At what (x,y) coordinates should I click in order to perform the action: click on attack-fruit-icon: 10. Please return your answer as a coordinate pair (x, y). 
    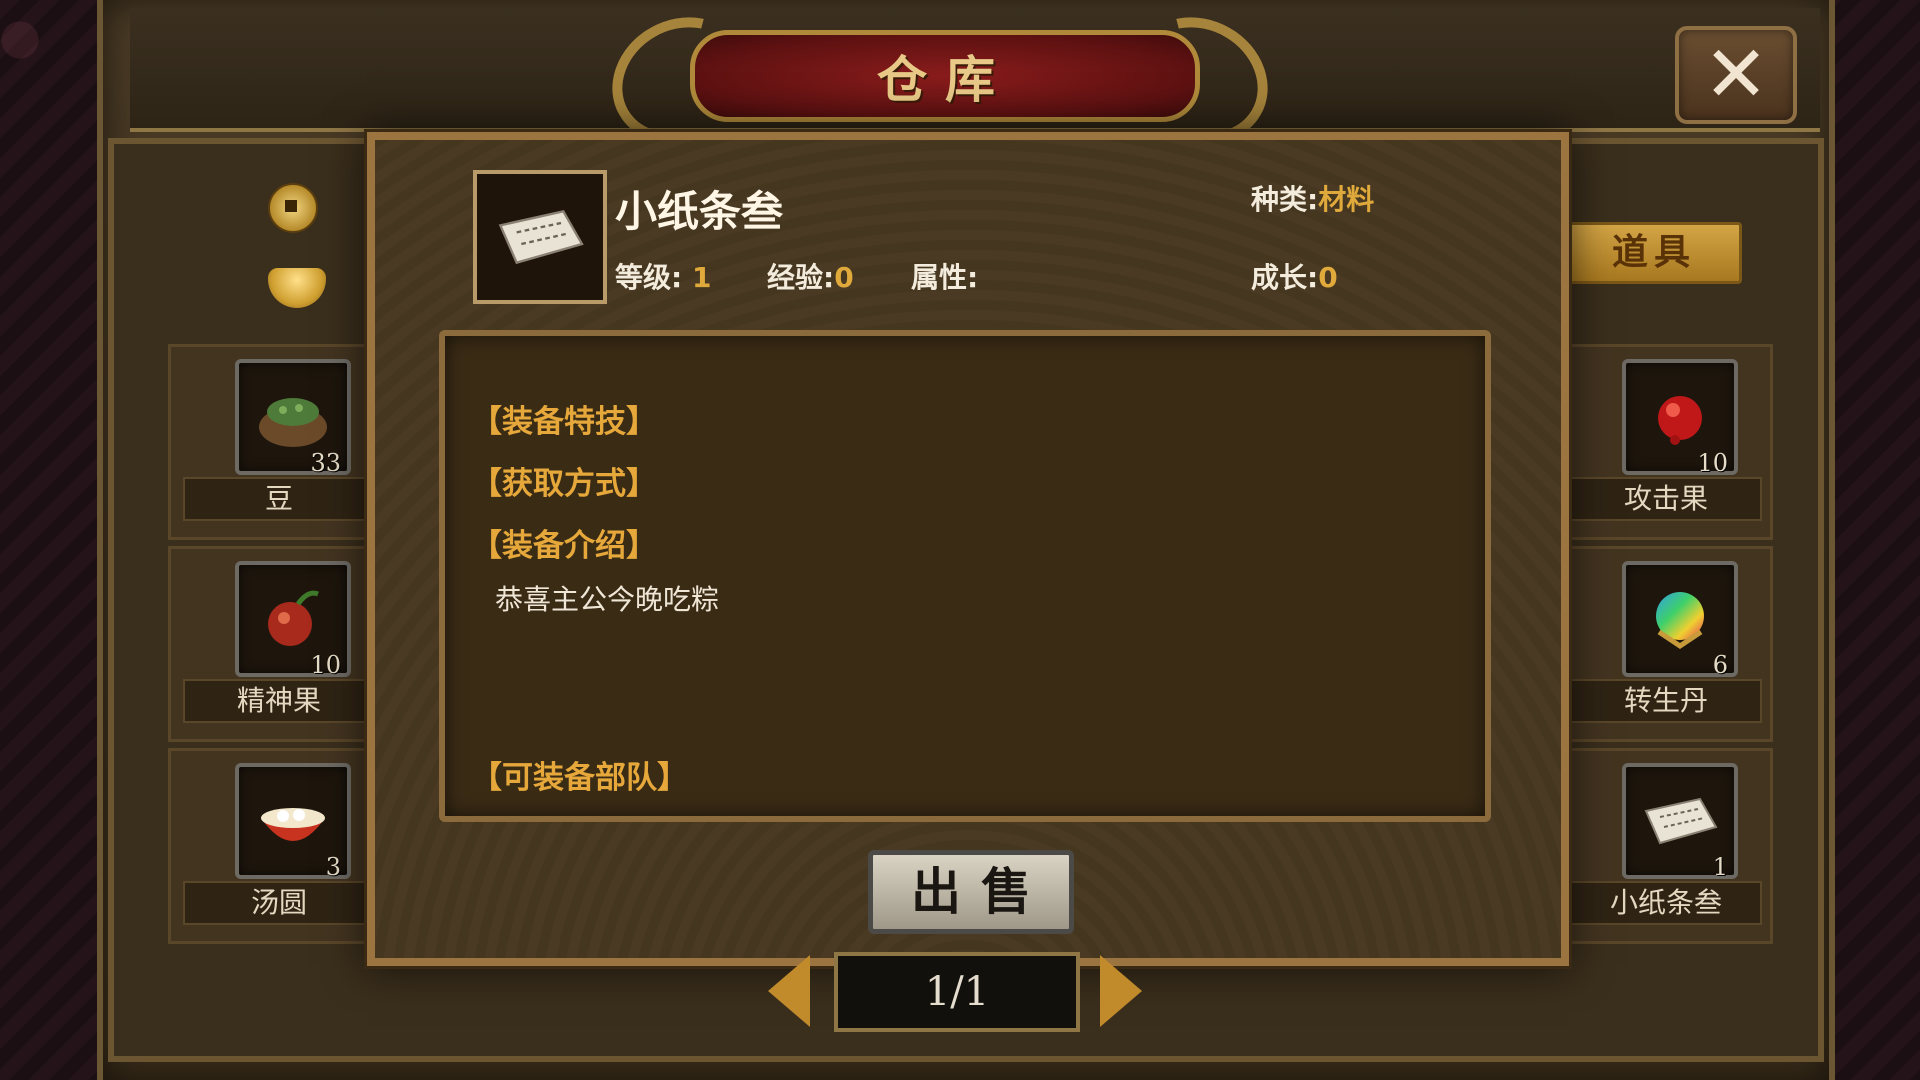
    Looking at the image, I should click on (1680, 418).